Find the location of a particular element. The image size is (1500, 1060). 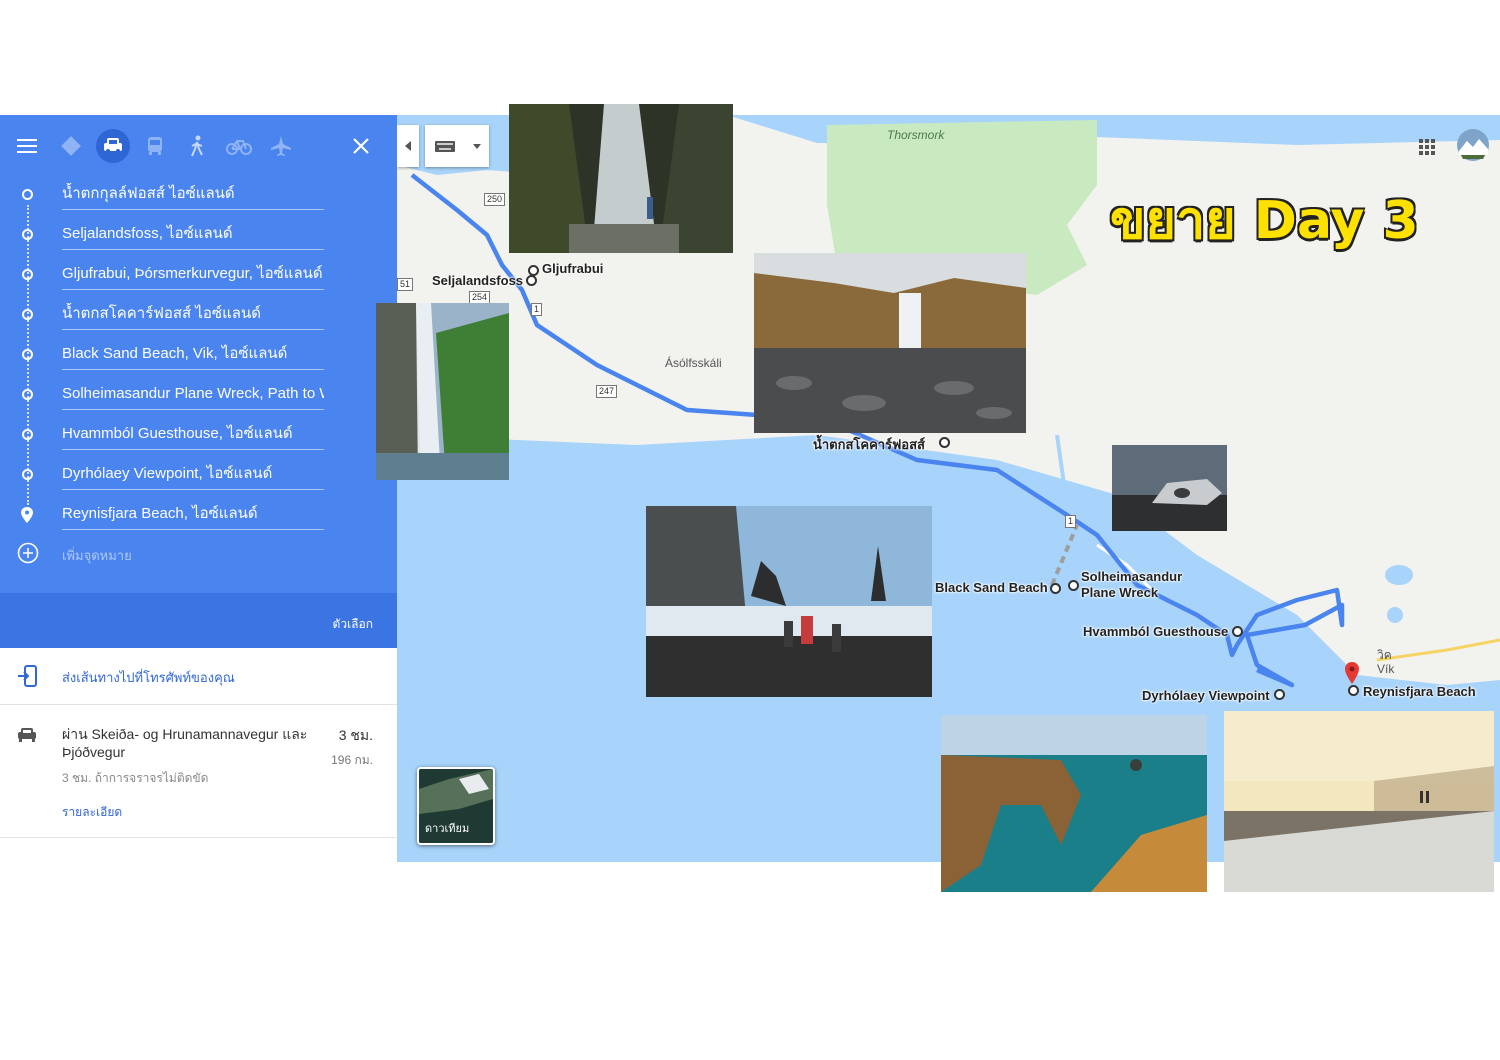

route-details-link: รายละเอียด is located at coordinates (92, 812).